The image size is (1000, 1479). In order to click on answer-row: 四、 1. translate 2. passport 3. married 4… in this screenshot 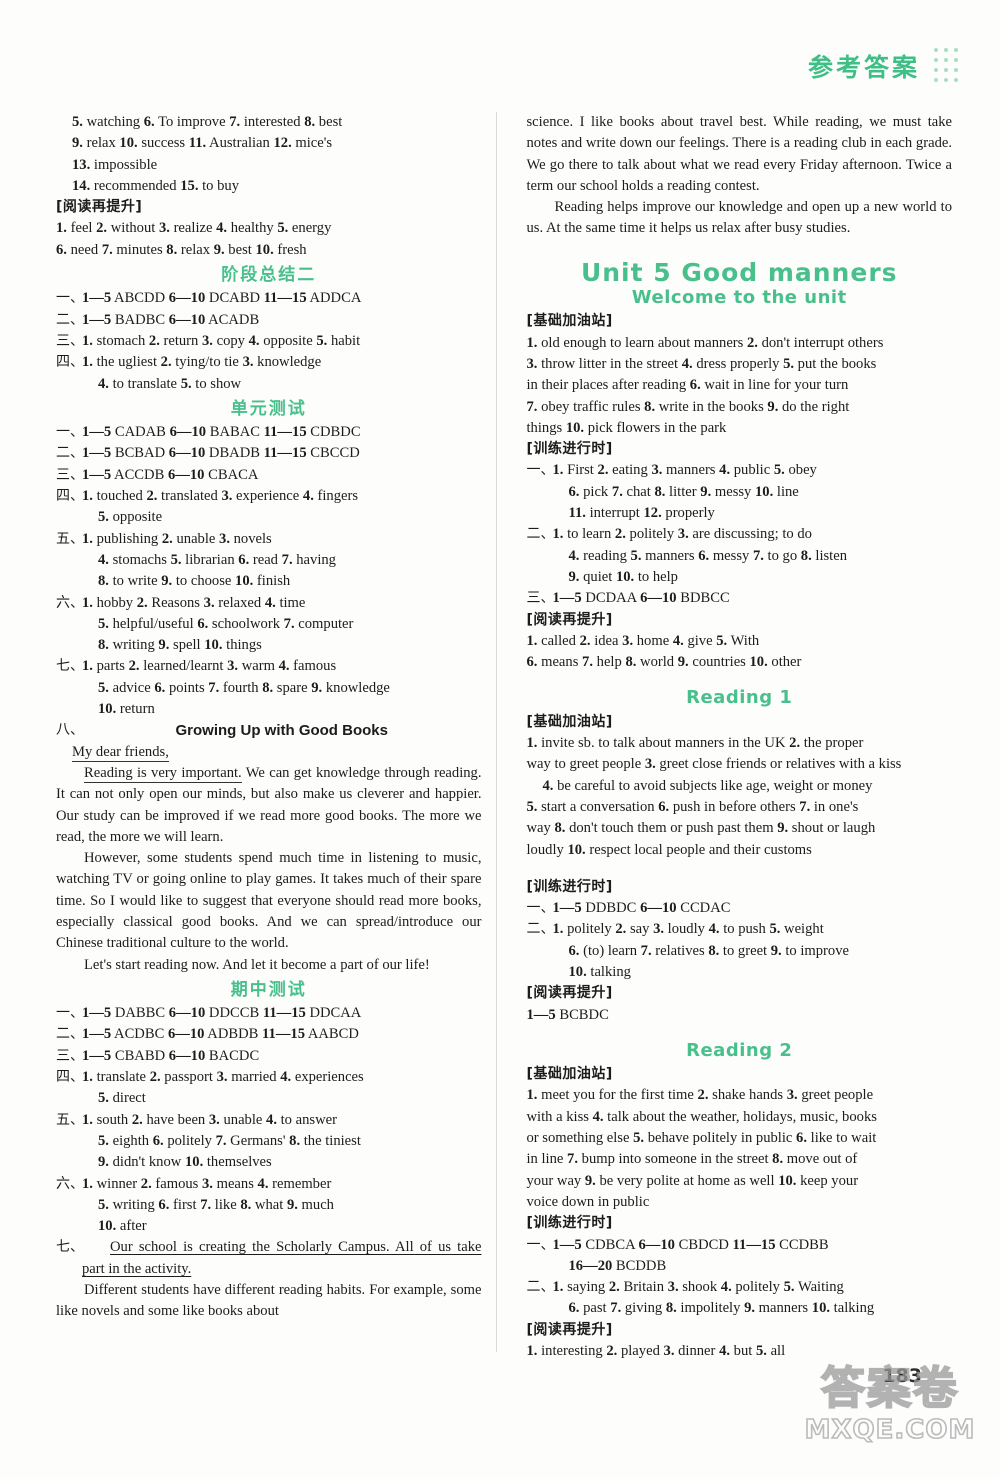, I will do `click(269, 1088)`.